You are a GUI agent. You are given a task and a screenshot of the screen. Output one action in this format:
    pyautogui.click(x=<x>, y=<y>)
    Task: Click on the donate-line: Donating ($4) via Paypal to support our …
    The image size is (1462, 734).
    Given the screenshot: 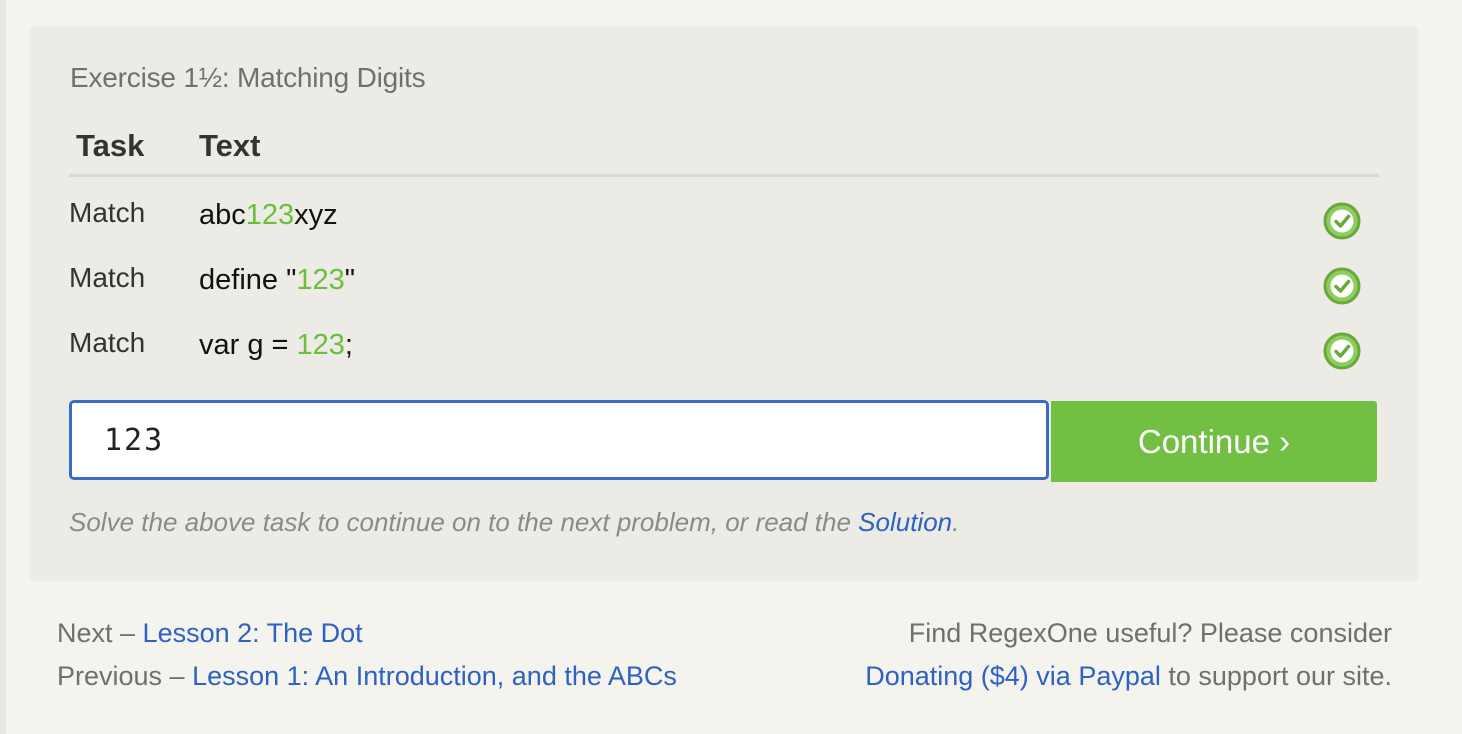 What is the action you would take?
    pyautogui.click(x=1082, y=676)
    